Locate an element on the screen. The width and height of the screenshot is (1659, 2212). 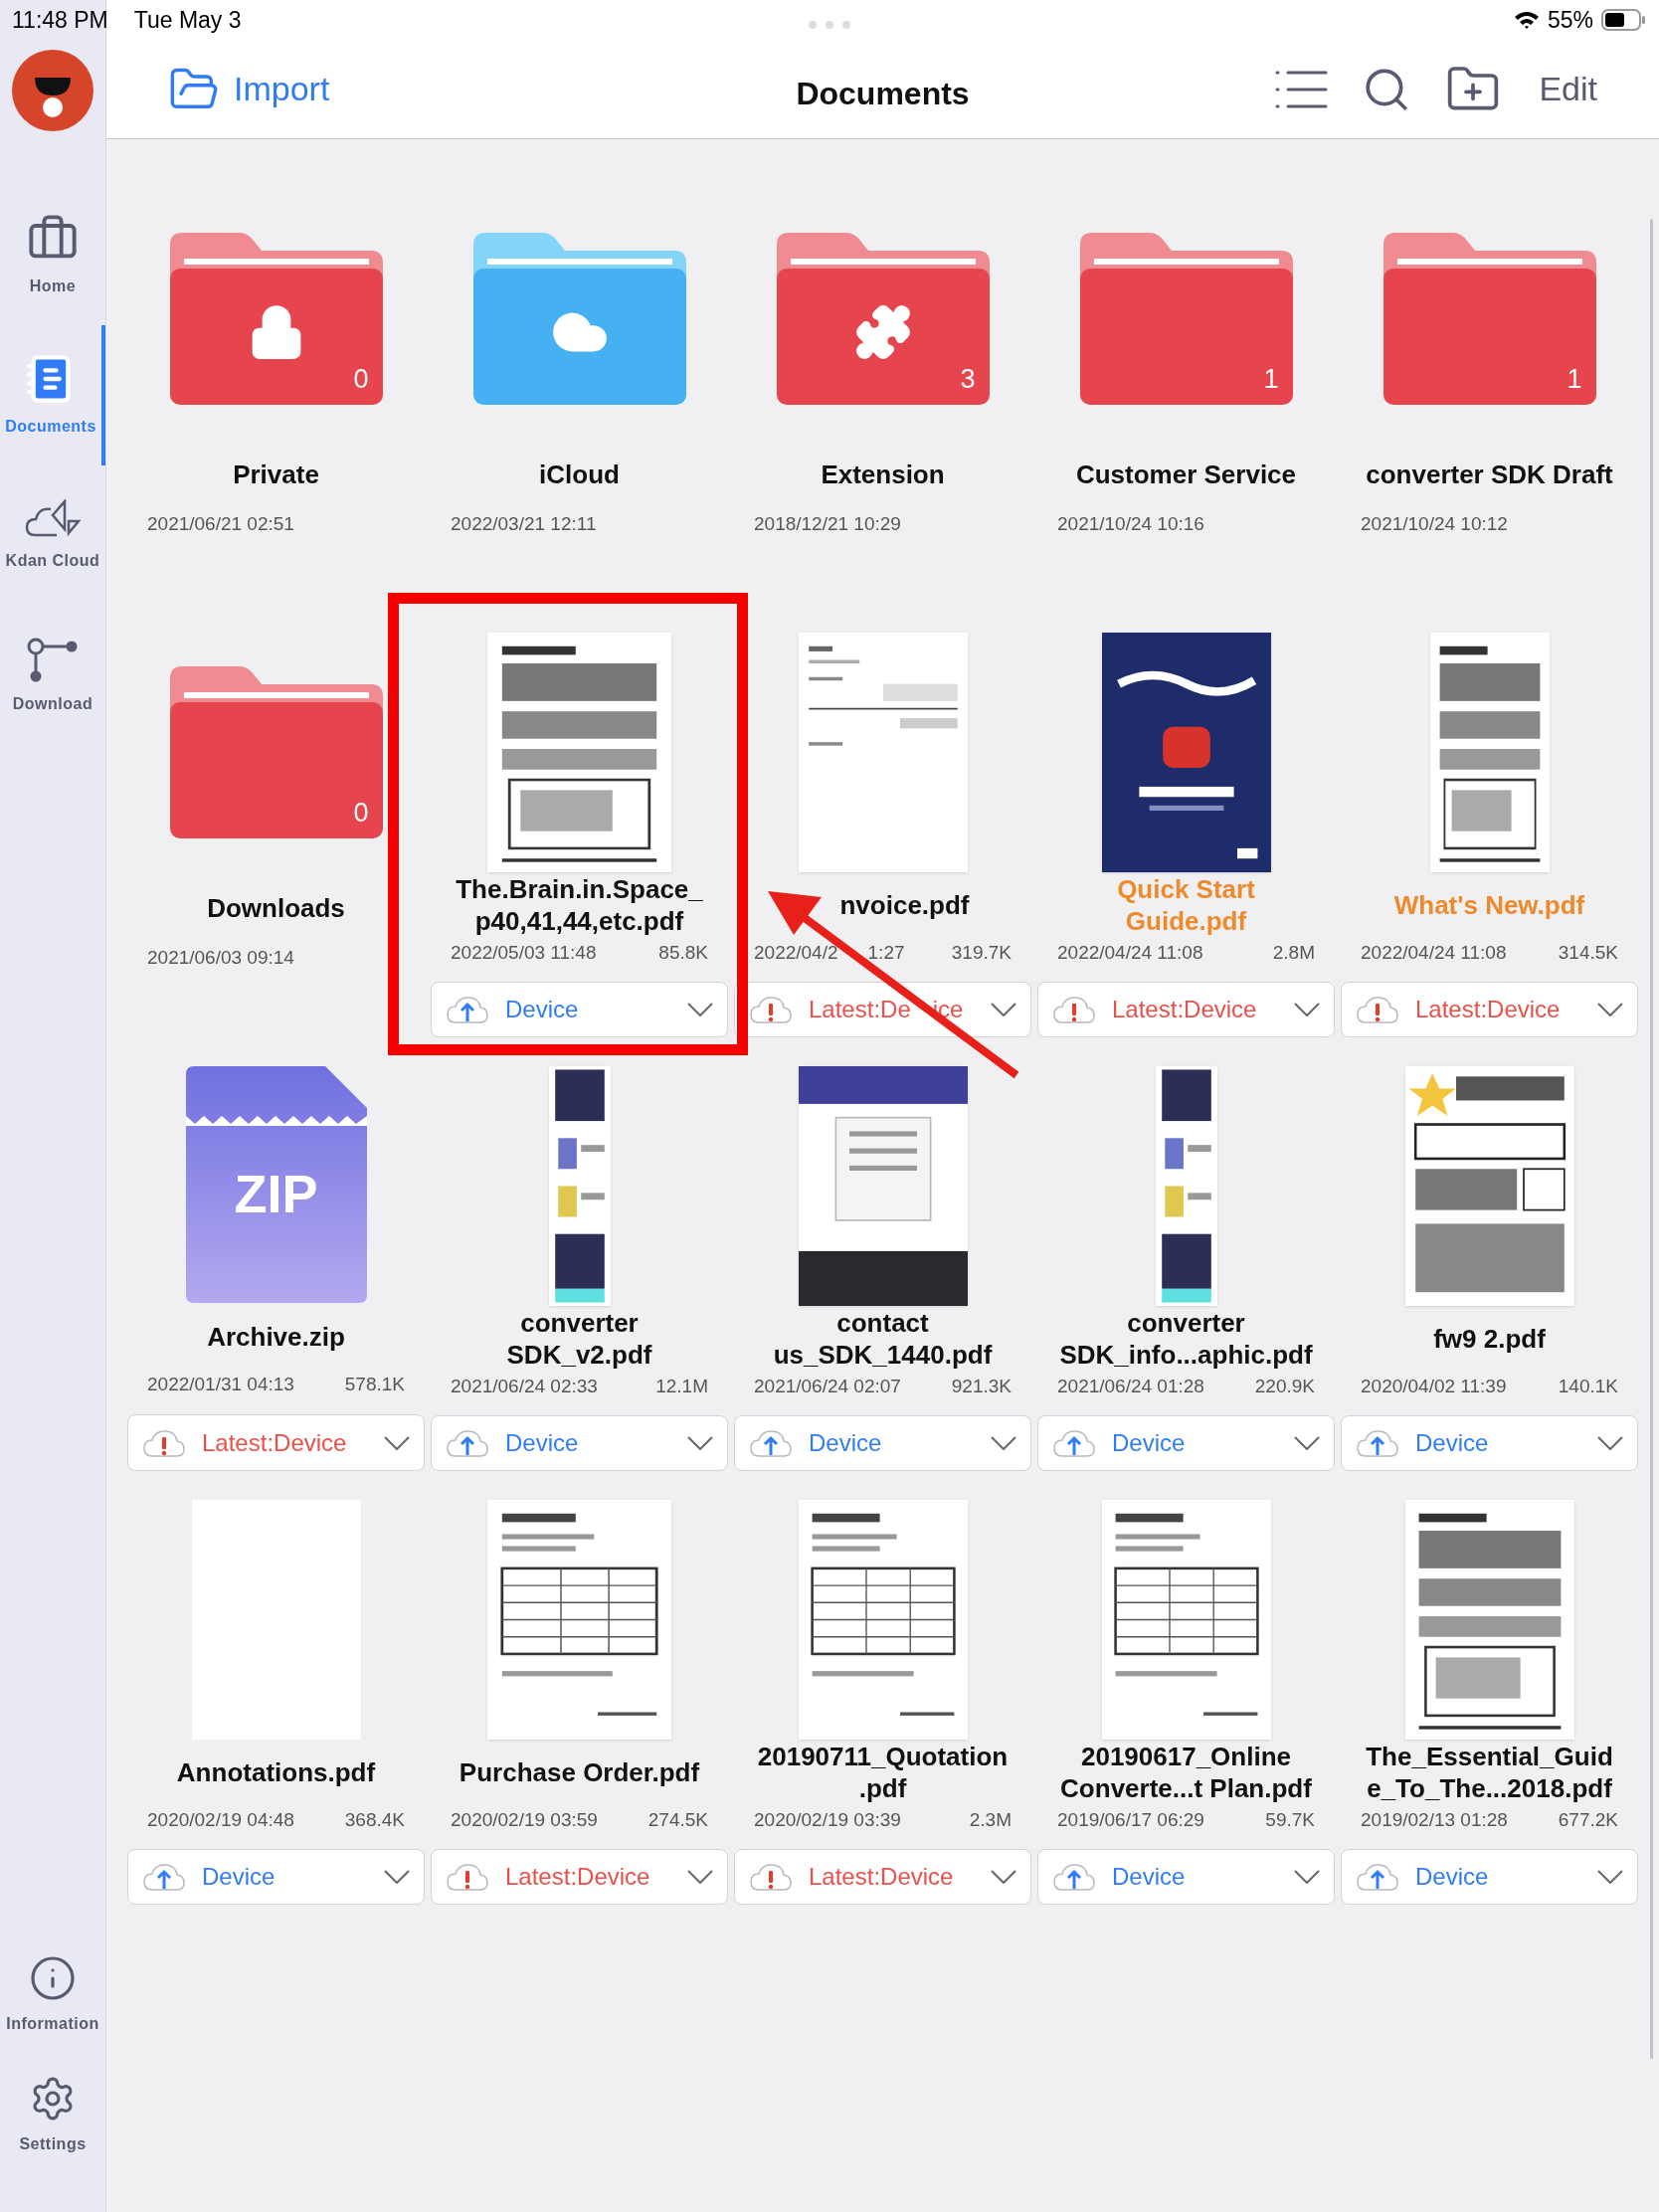
file-card: fw9 2.pdf 2020/04/02 11:39 140.1K Device is located at coordinates (1489, 1268).